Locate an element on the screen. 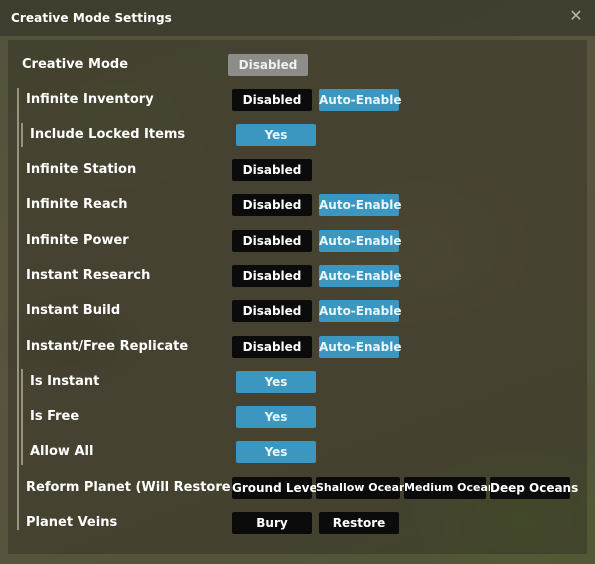 The image size is (595, 564). close-icon: ✕ is located at coordinates (576, 16).